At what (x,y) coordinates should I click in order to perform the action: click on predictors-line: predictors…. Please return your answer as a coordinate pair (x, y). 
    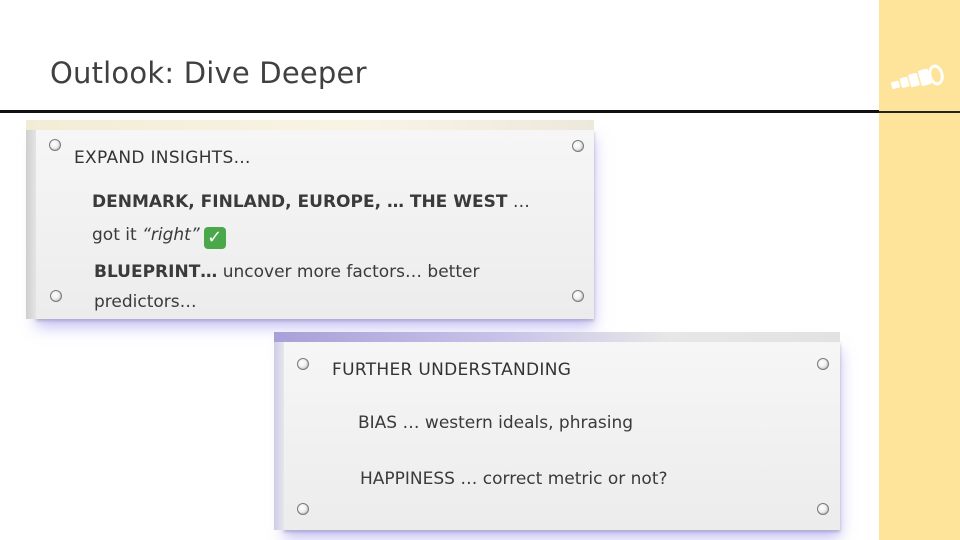
    Looking at the image, I should click on (145, 302).